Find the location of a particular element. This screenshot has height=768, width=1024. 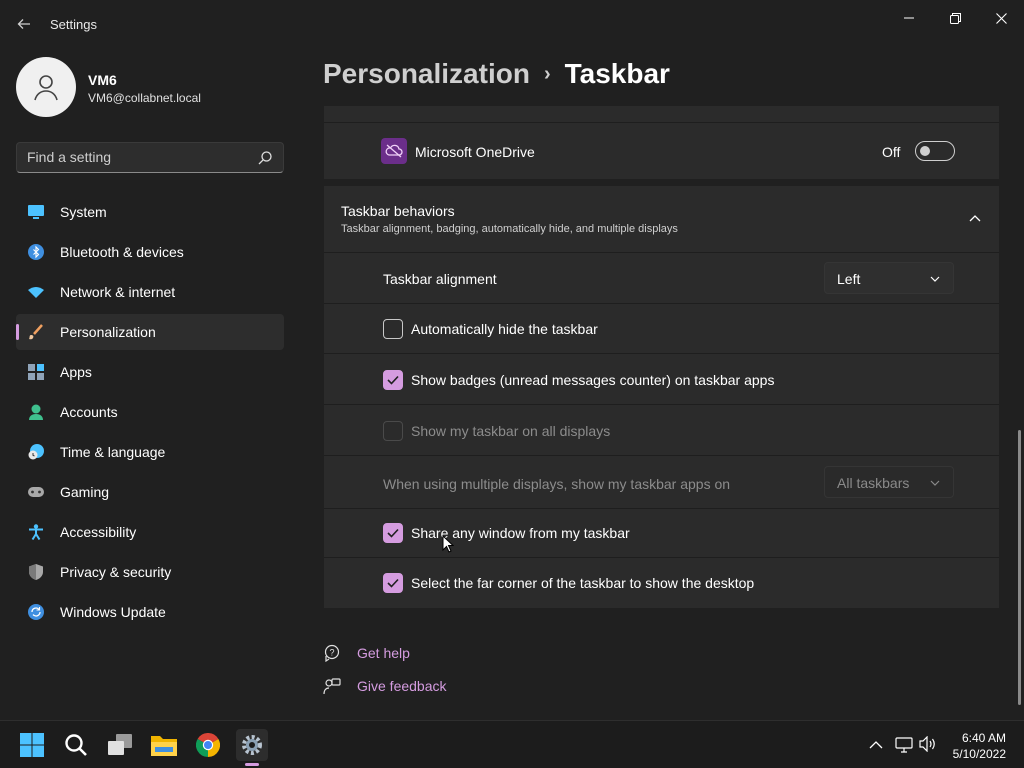

minimize-icon is located at coordinates (909, 18).